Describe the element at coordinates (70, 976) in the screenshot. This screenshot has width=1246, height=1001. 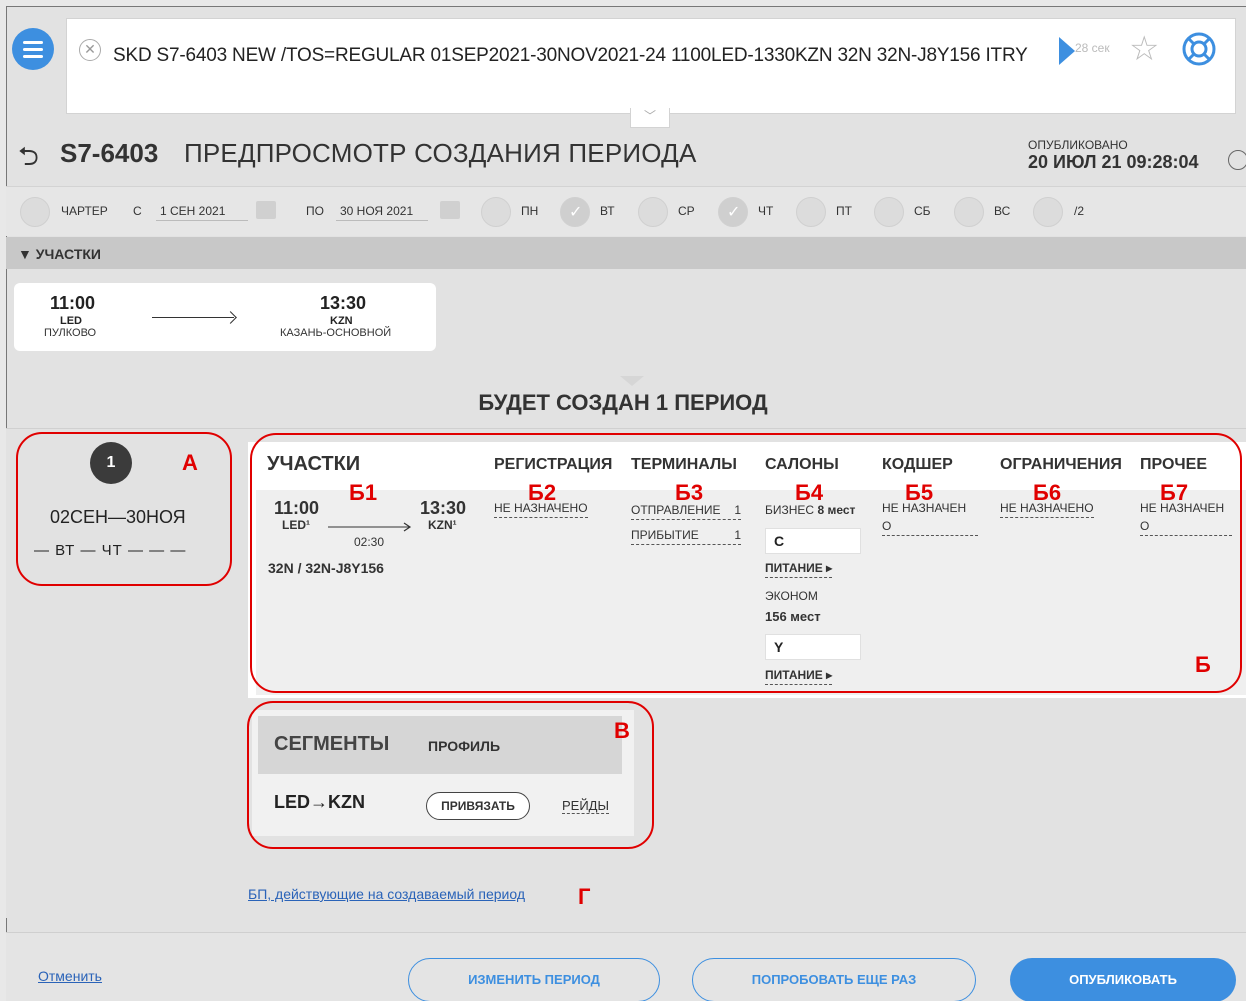
I see `cancel-link: Отменить` at that location.